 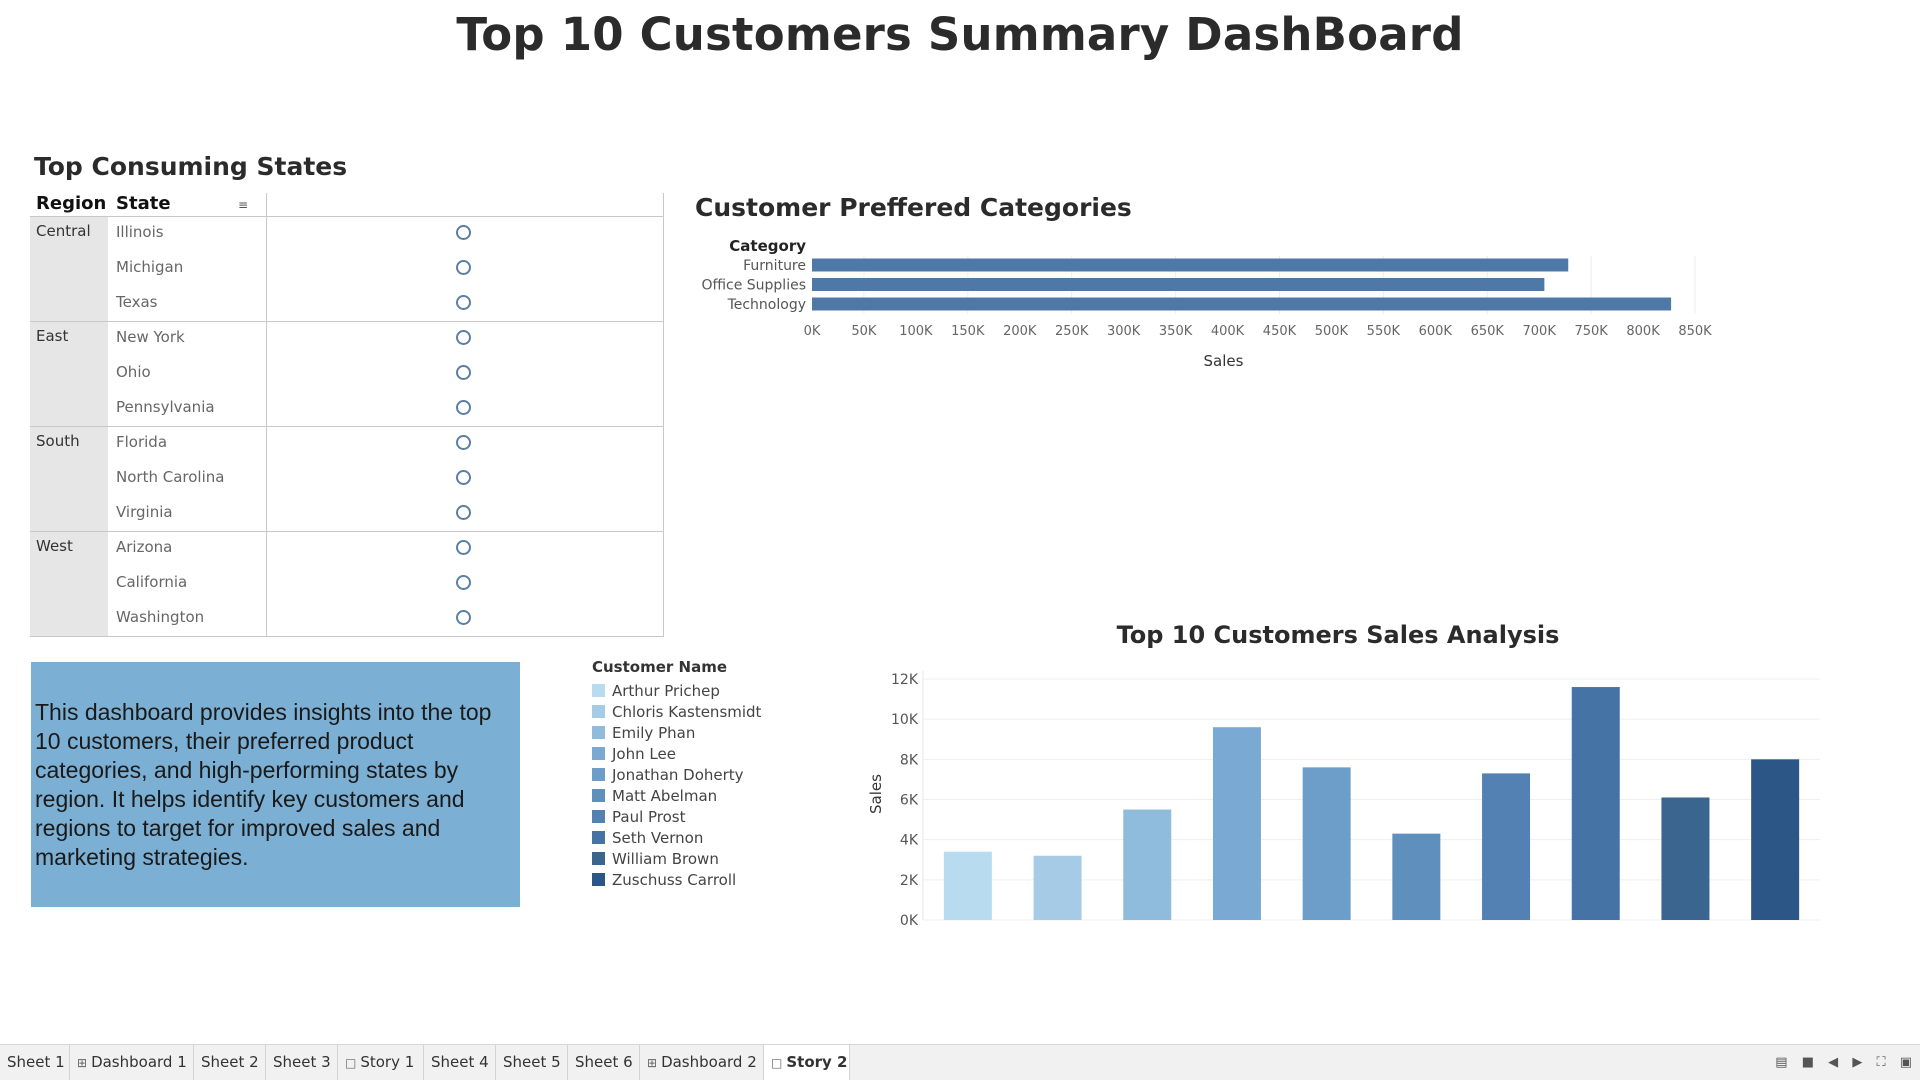 I want to click on state-label: North Carolina, so click(x=170, y=477).